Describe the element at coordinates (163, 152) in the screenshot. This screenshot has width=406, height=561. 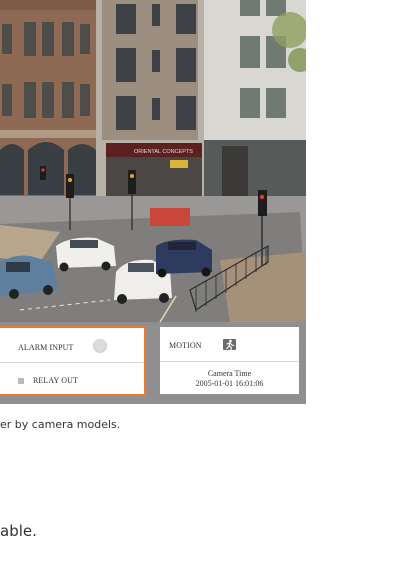
I see `shop-sign-text: ORIENTAL CONCEPTS` at that location.